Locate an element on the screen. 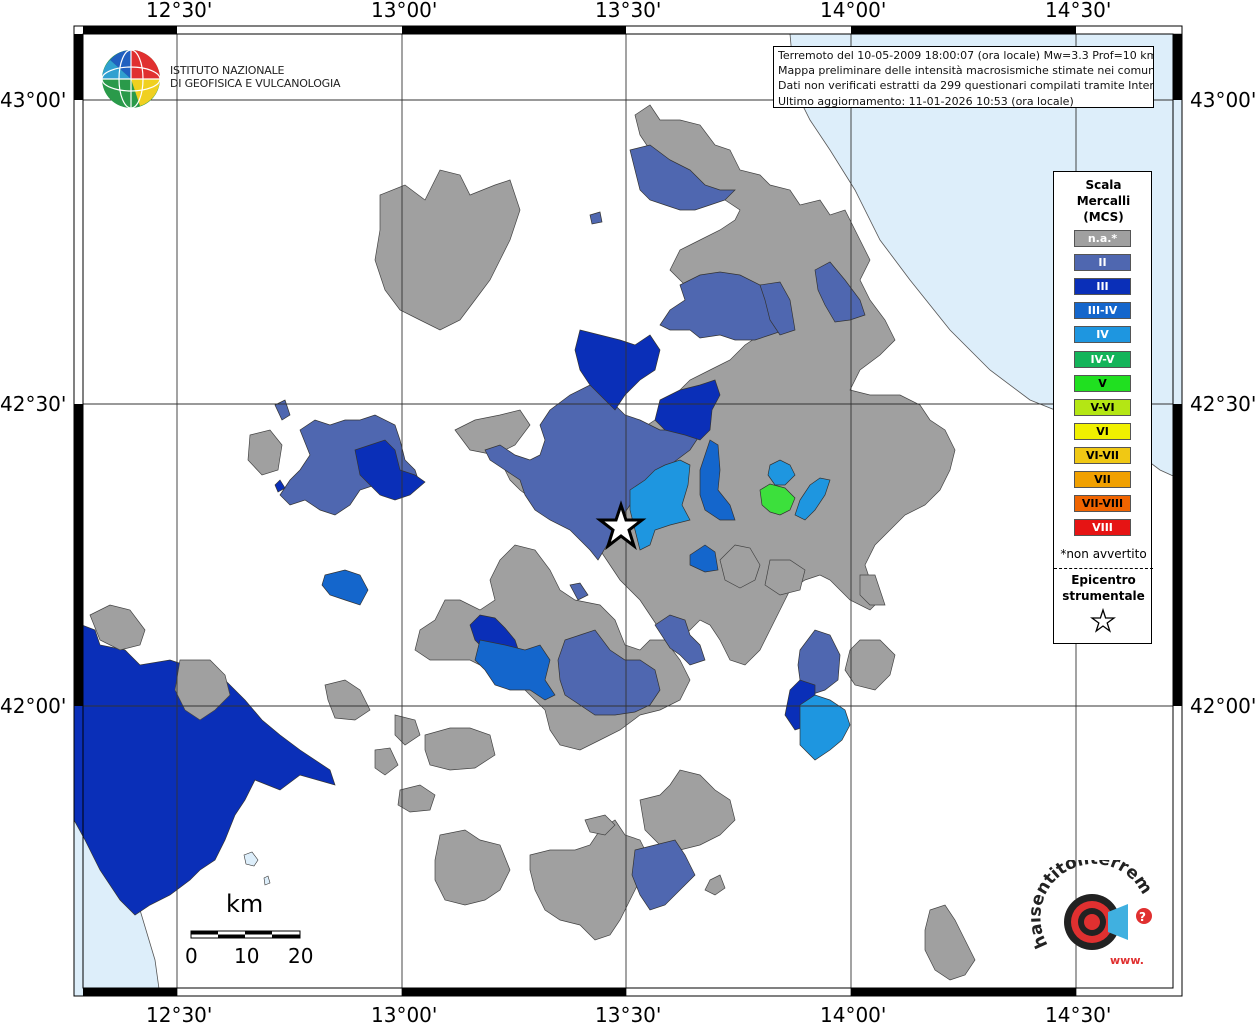  legend-epicenter-line: Epicentro is located at coordinates (1103, 580).